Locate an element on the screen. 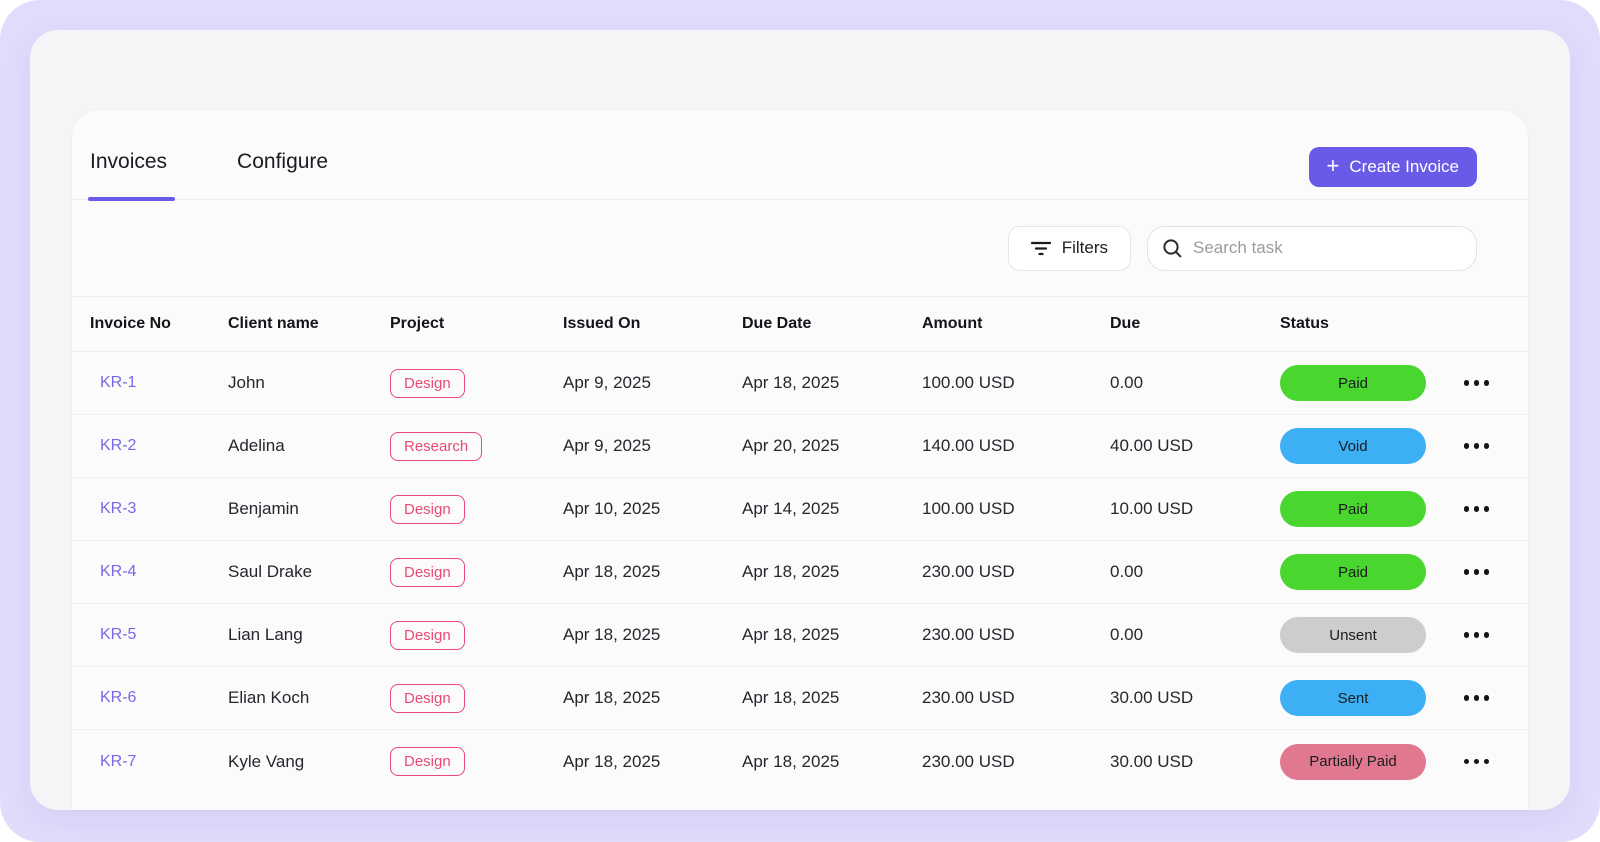 This screenshot has height=842, width=1600. col-header-issued-on: Issued On is located at coordinates (602, 323).